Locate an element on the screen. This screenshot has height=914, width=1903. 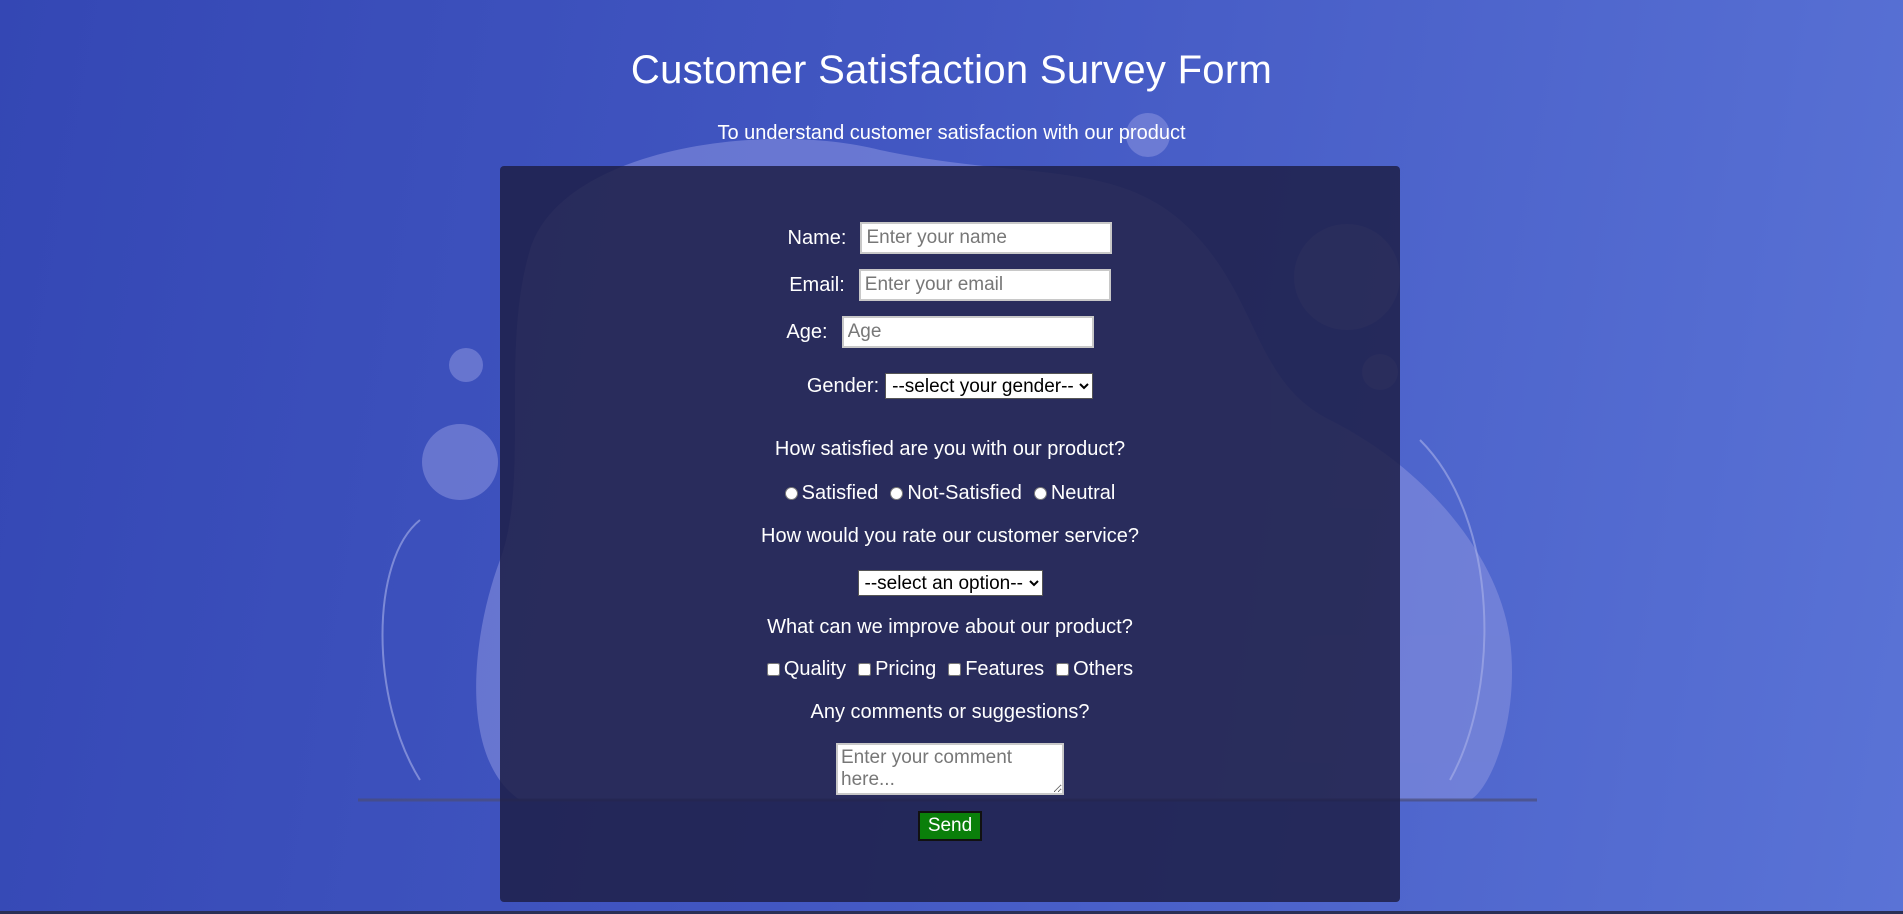
others-label: Others is located at coordinates (1103, 669).